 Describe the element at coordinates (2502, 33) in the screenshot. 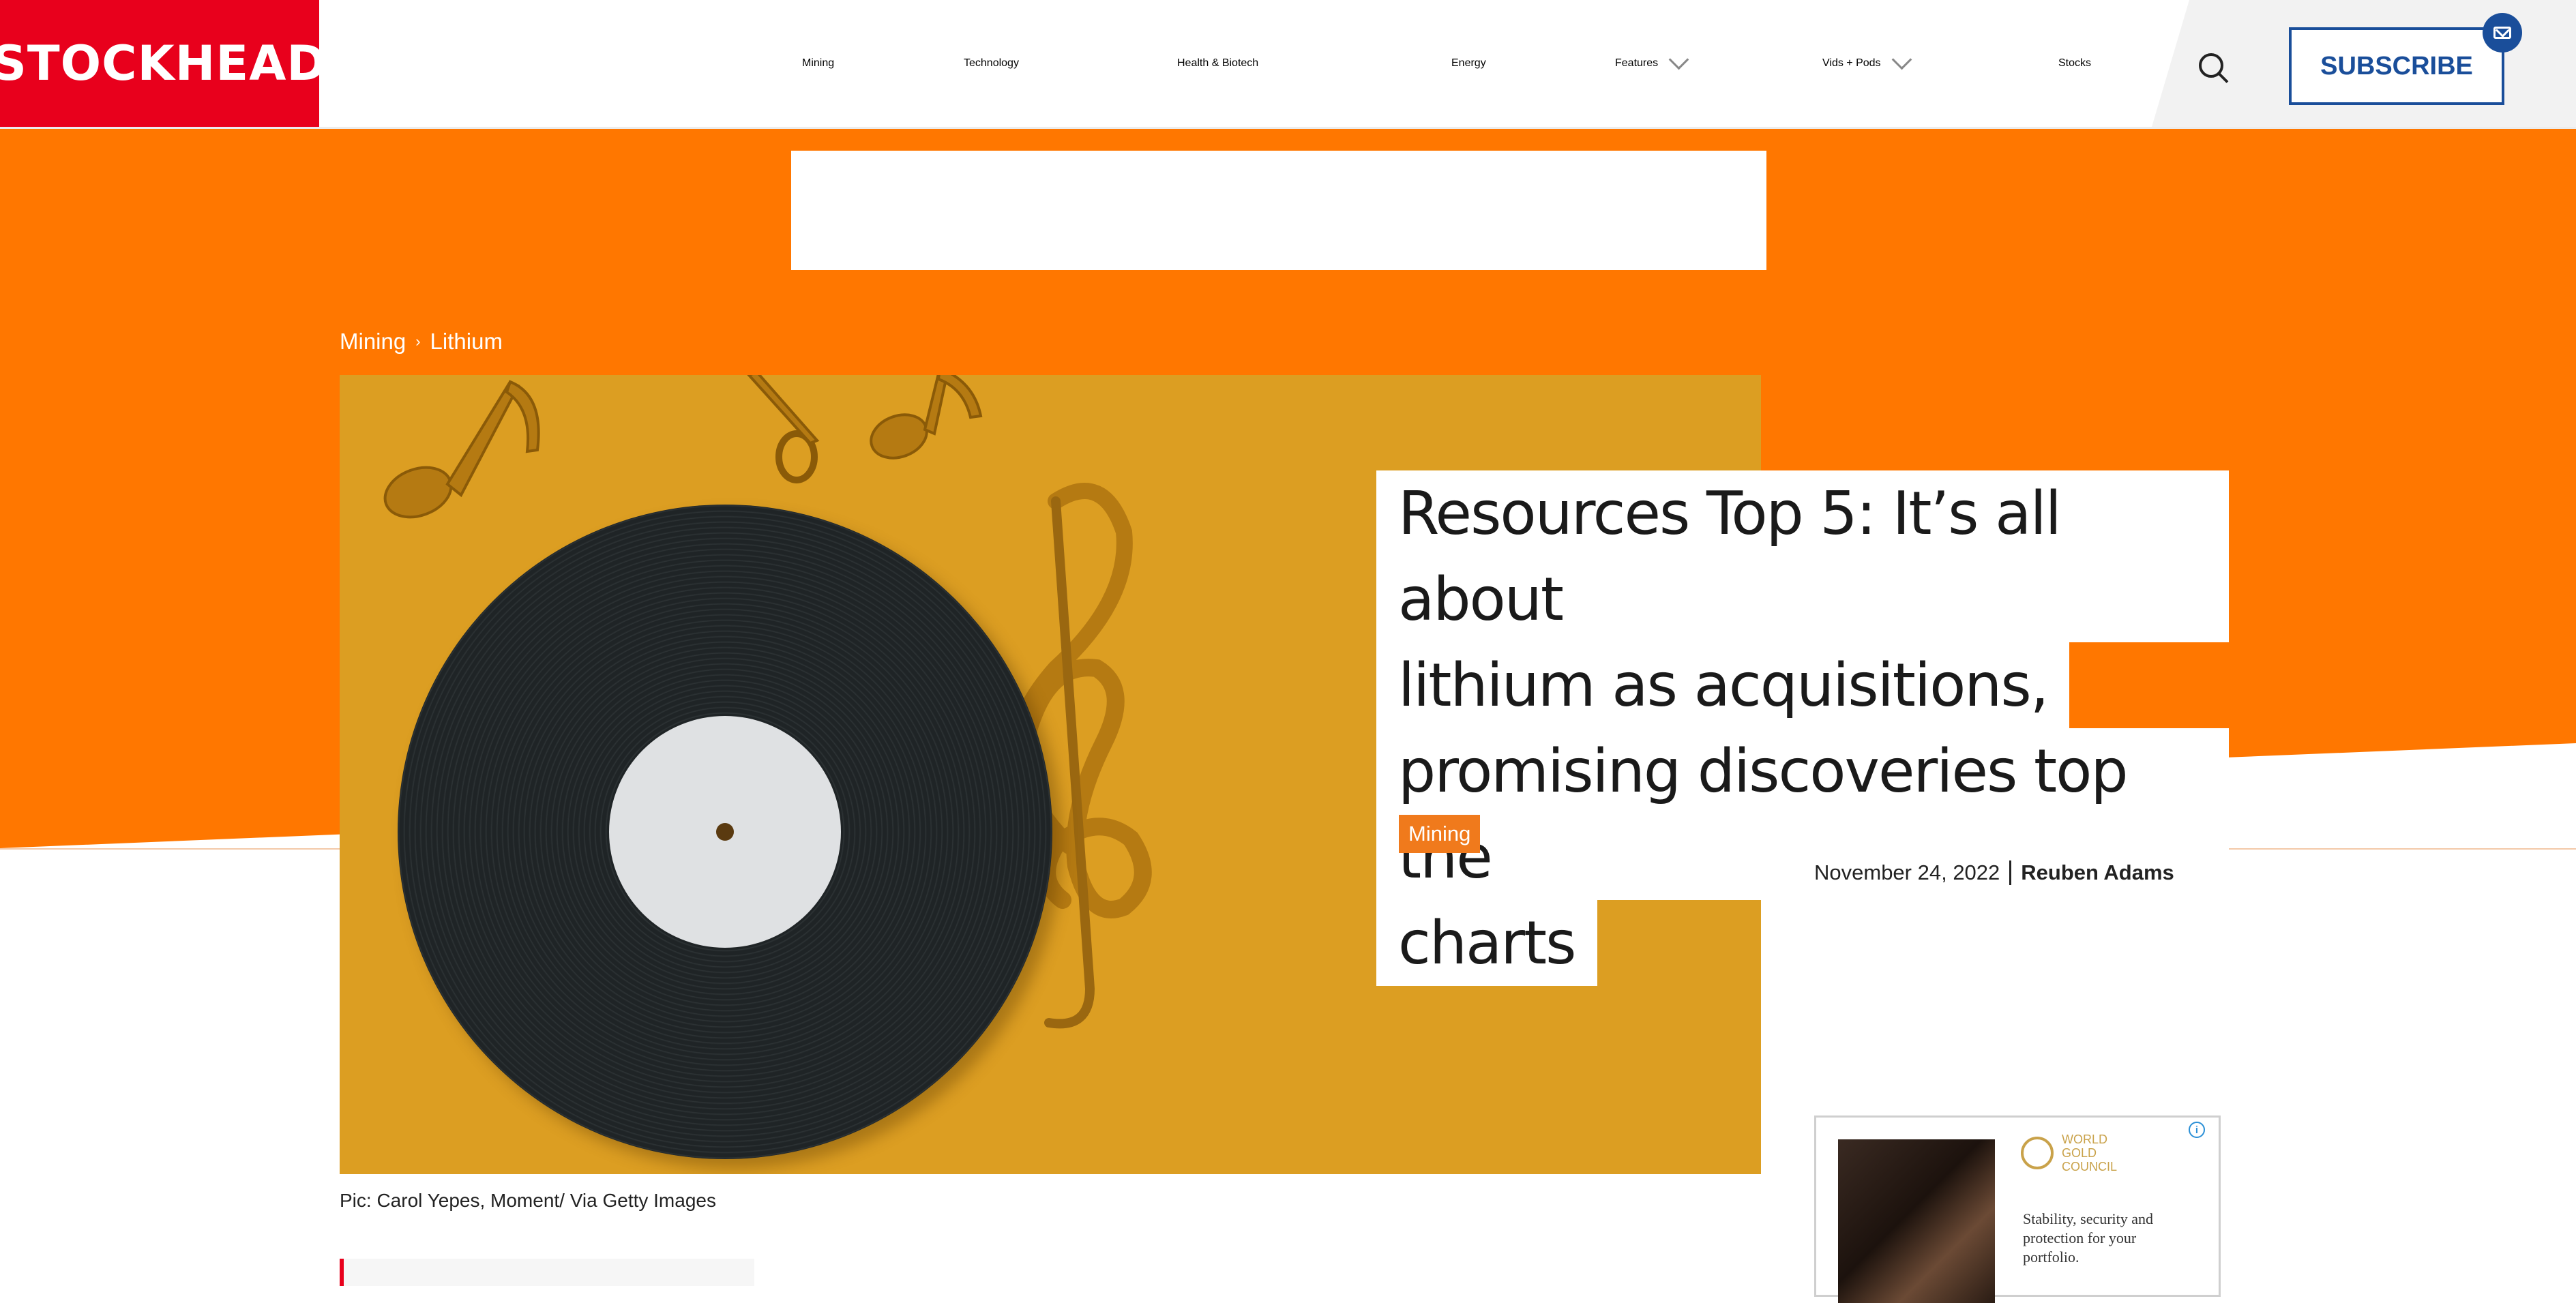

I see `newsletter-mail-icon` at that location.